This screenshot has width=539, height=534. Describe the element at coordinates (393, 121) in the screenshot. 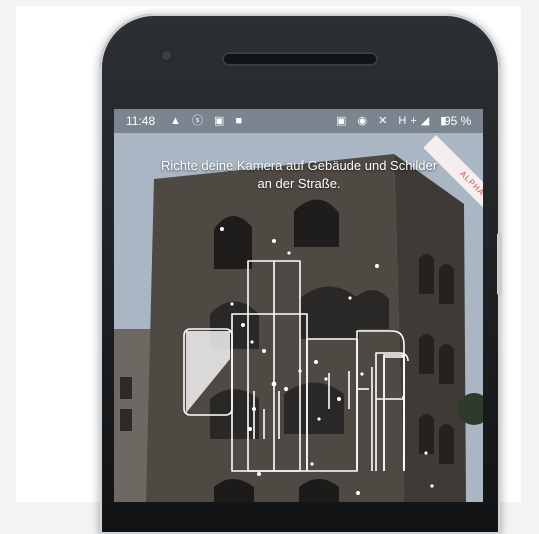

I see `system-status-icons: ▣ ◉ ✕ H+◢ ▮` at that location.